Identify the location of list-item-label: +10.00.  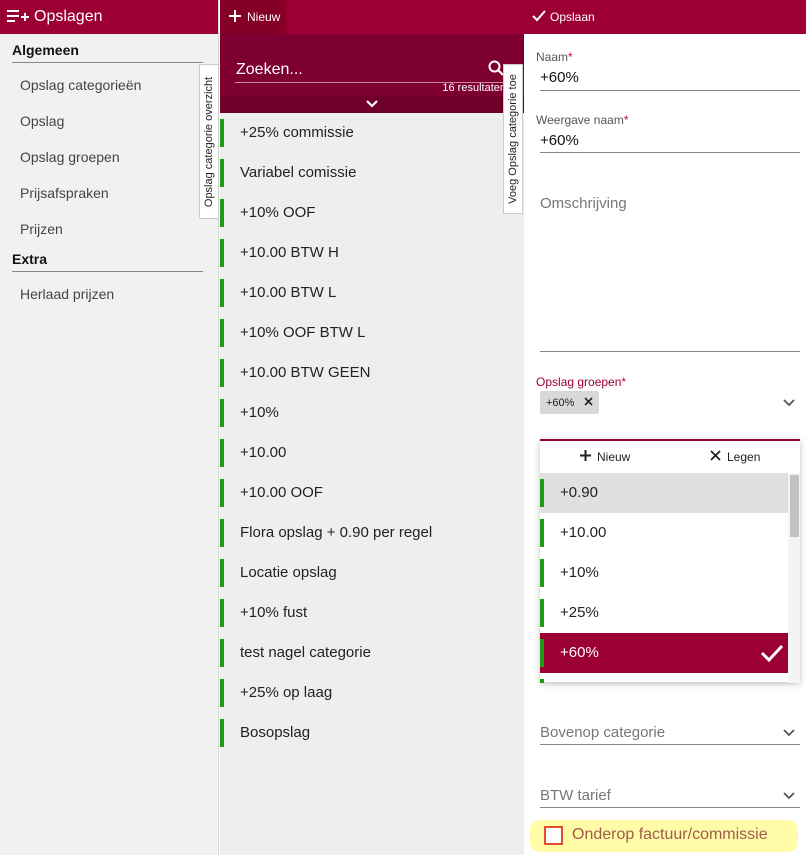
(263, 452).